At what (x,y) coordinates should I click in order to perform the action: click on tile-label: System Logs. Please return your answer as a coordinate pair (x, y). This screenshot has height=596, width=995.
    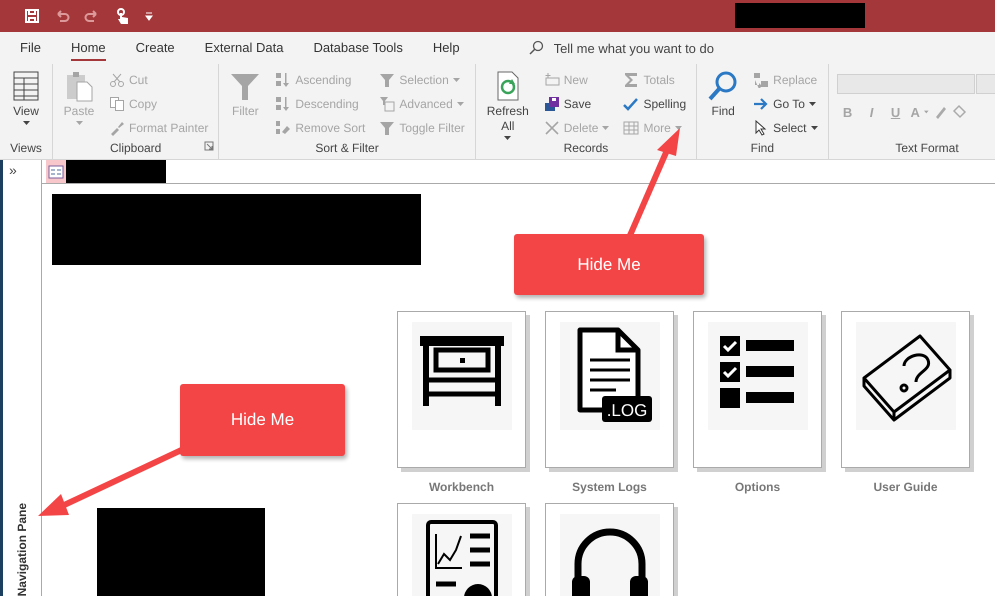
    Looking at the image, I should click on (609, 487).